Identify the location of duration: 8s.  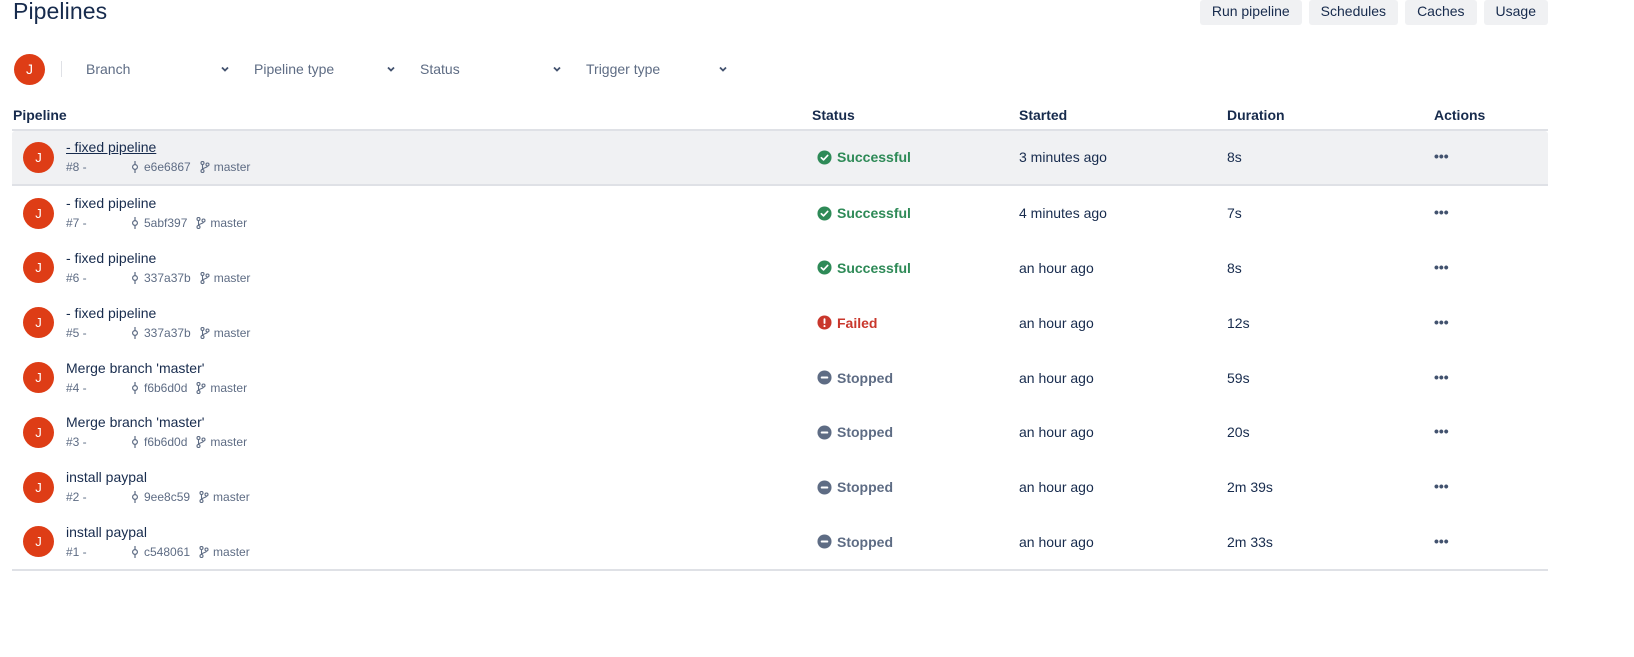
(1234, 157).